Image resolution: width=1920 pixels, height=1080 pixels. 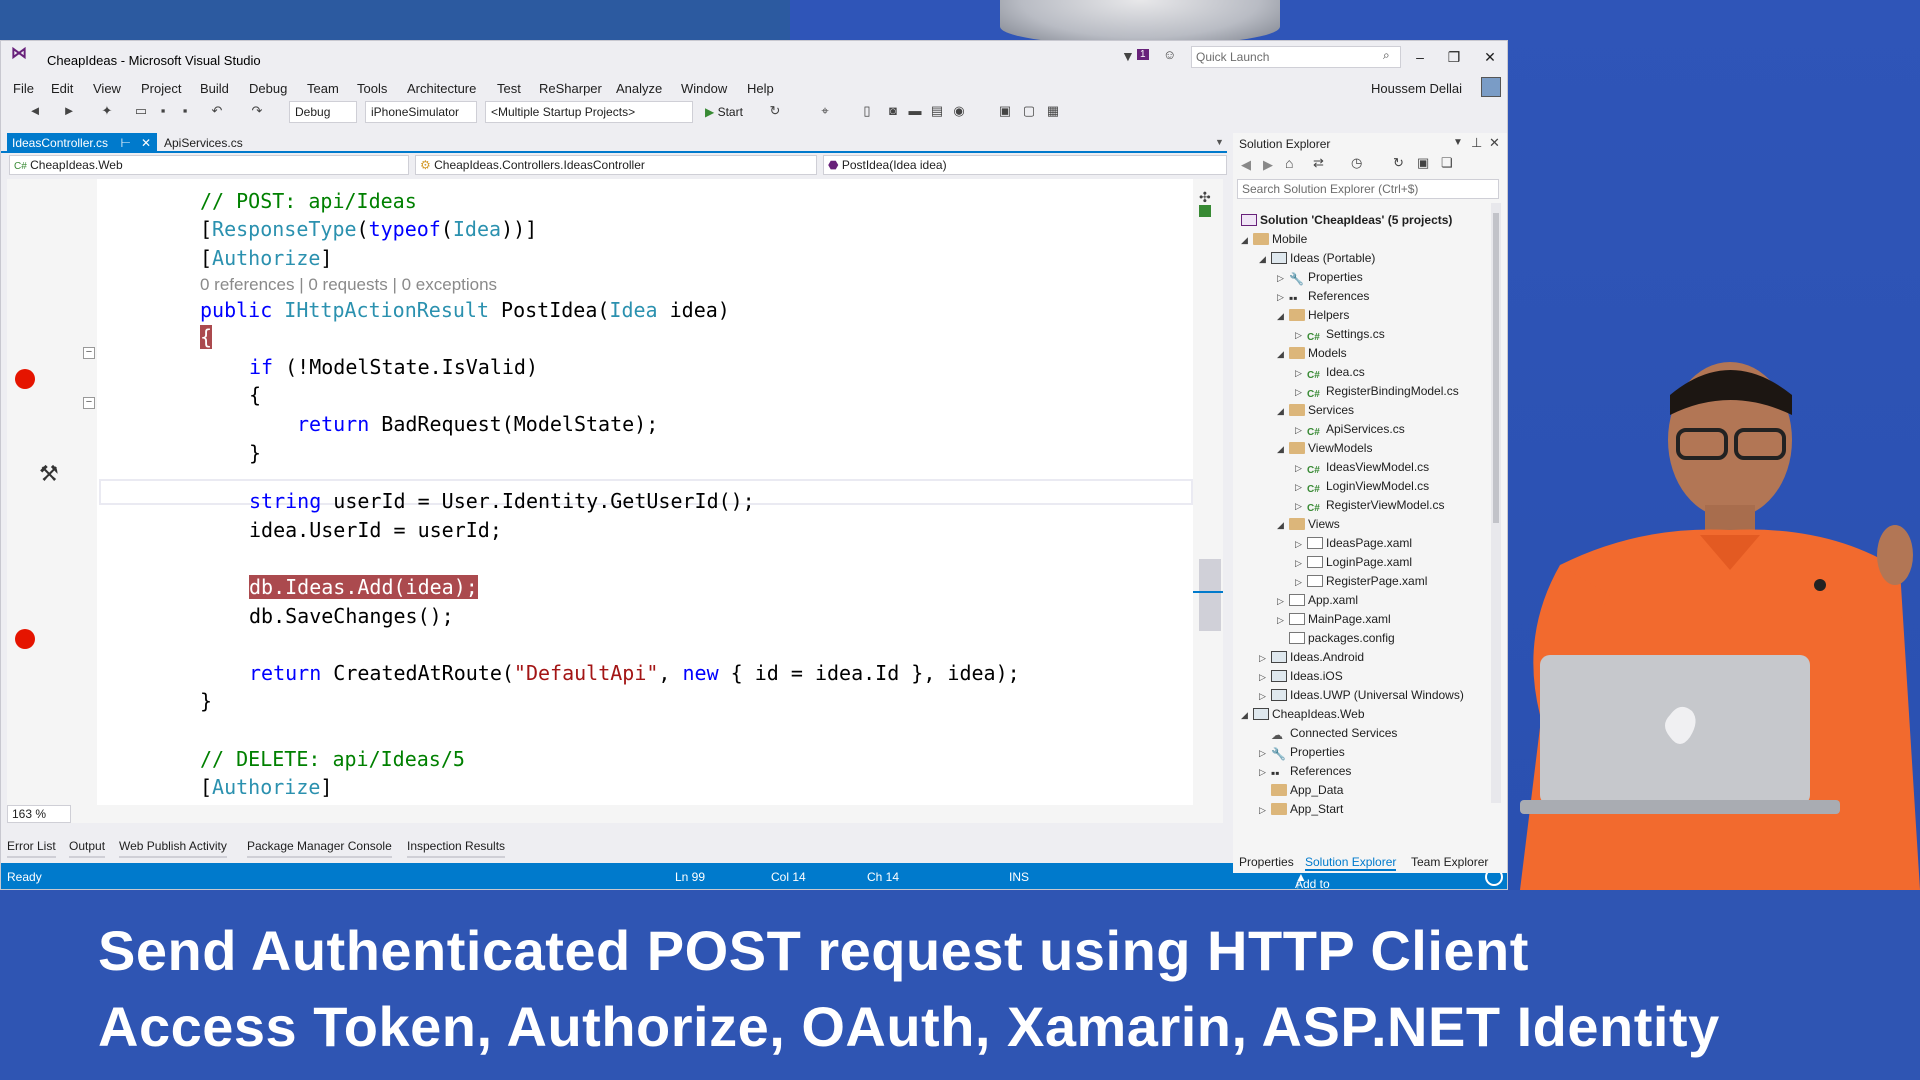 I want to click on tree-node-viewmodels: ◢ ViewModels, so click(x=1324, y=450).